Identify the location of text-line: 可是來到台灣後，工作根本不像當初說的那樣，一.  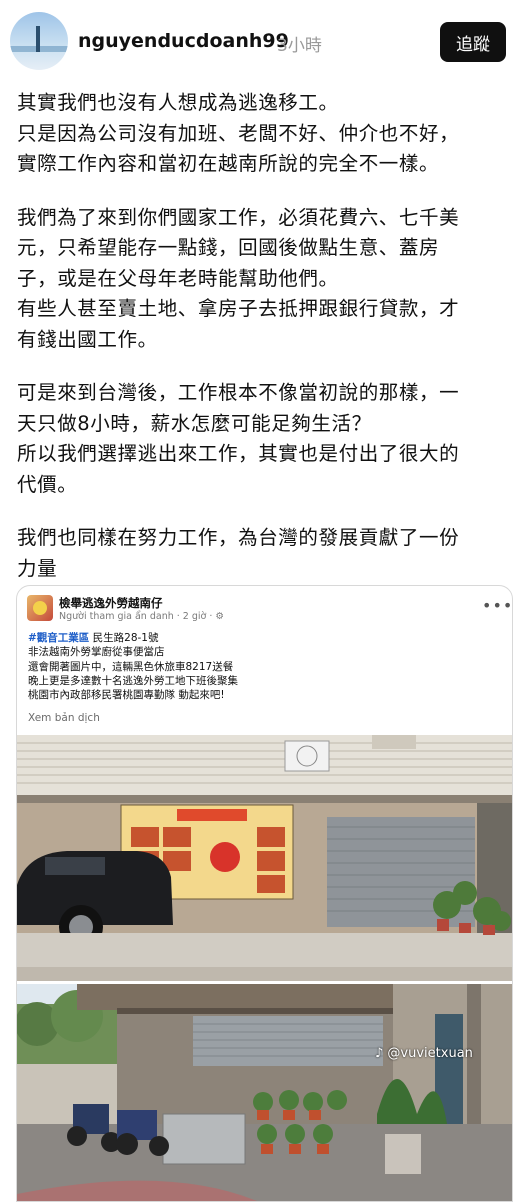
(238, 392).